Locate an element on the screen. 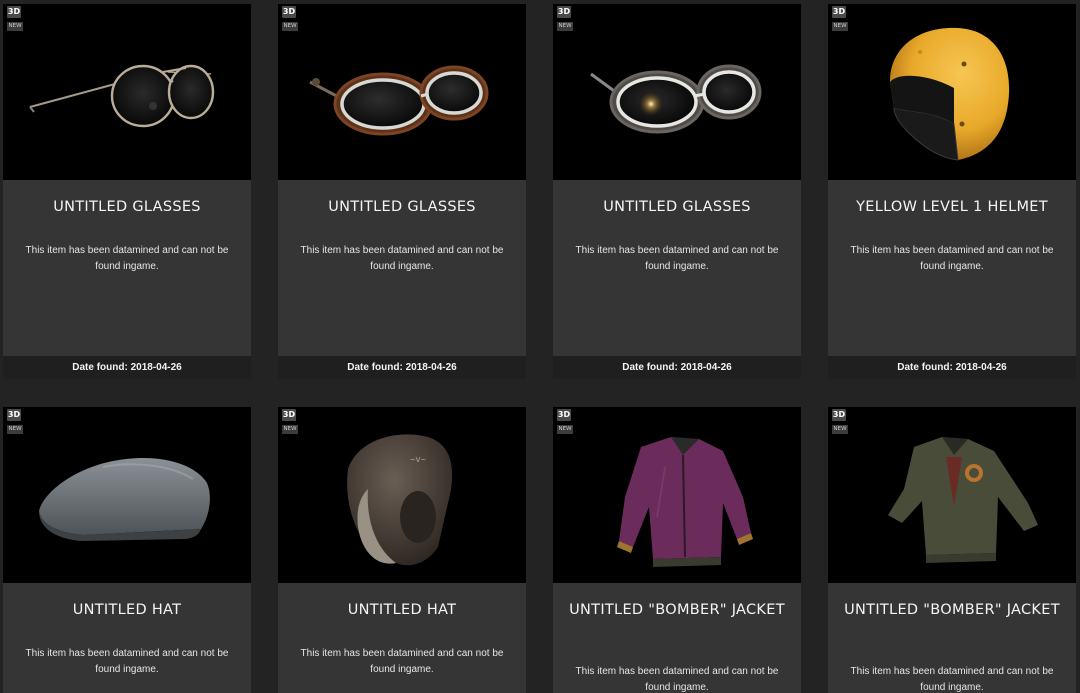 The width and height of the screenshot is (1080, 693). yellow-helmet-icon is located at coordinates (950, 94).